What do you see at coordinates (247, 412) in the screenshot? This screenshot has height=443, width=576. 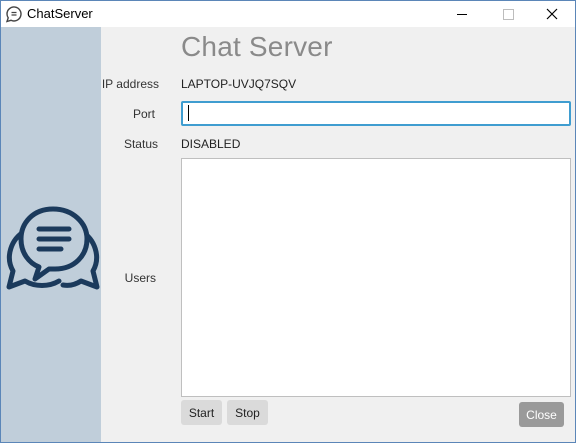 I see `stop-button: Stop` at bounding box center [247, 412].